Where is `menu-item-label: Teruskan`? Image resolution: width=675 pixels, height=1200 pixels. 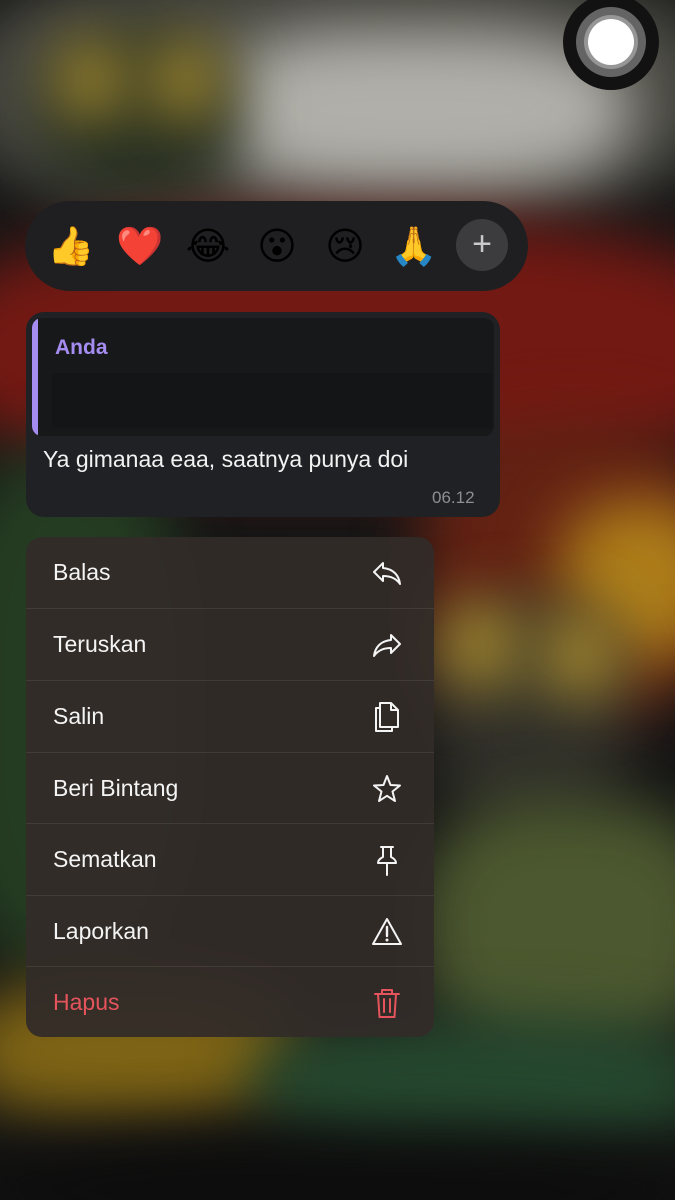 menu-item-label: Teruskan is located at coordinates (100, 644).